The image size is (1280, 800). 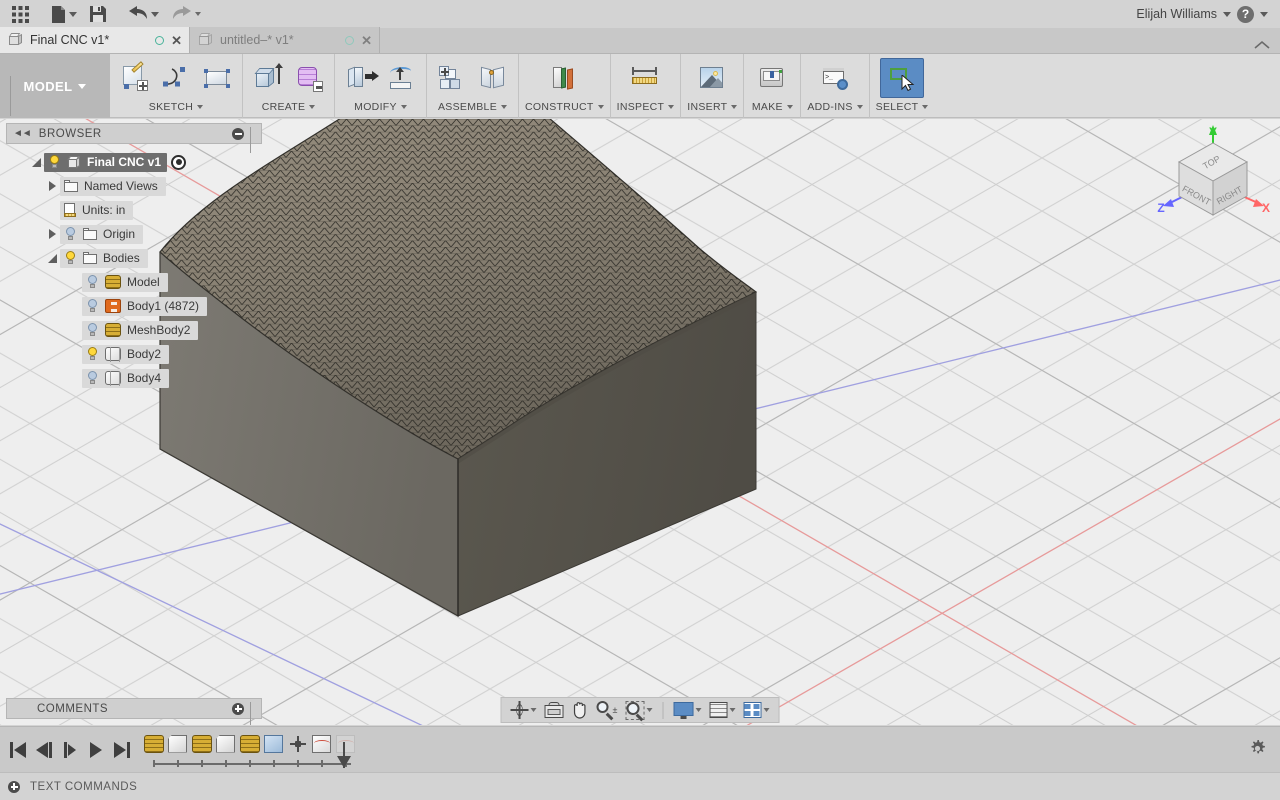 I want to click on ribbon-group-label: ASSEMBLE, so click(x=472, y=107).